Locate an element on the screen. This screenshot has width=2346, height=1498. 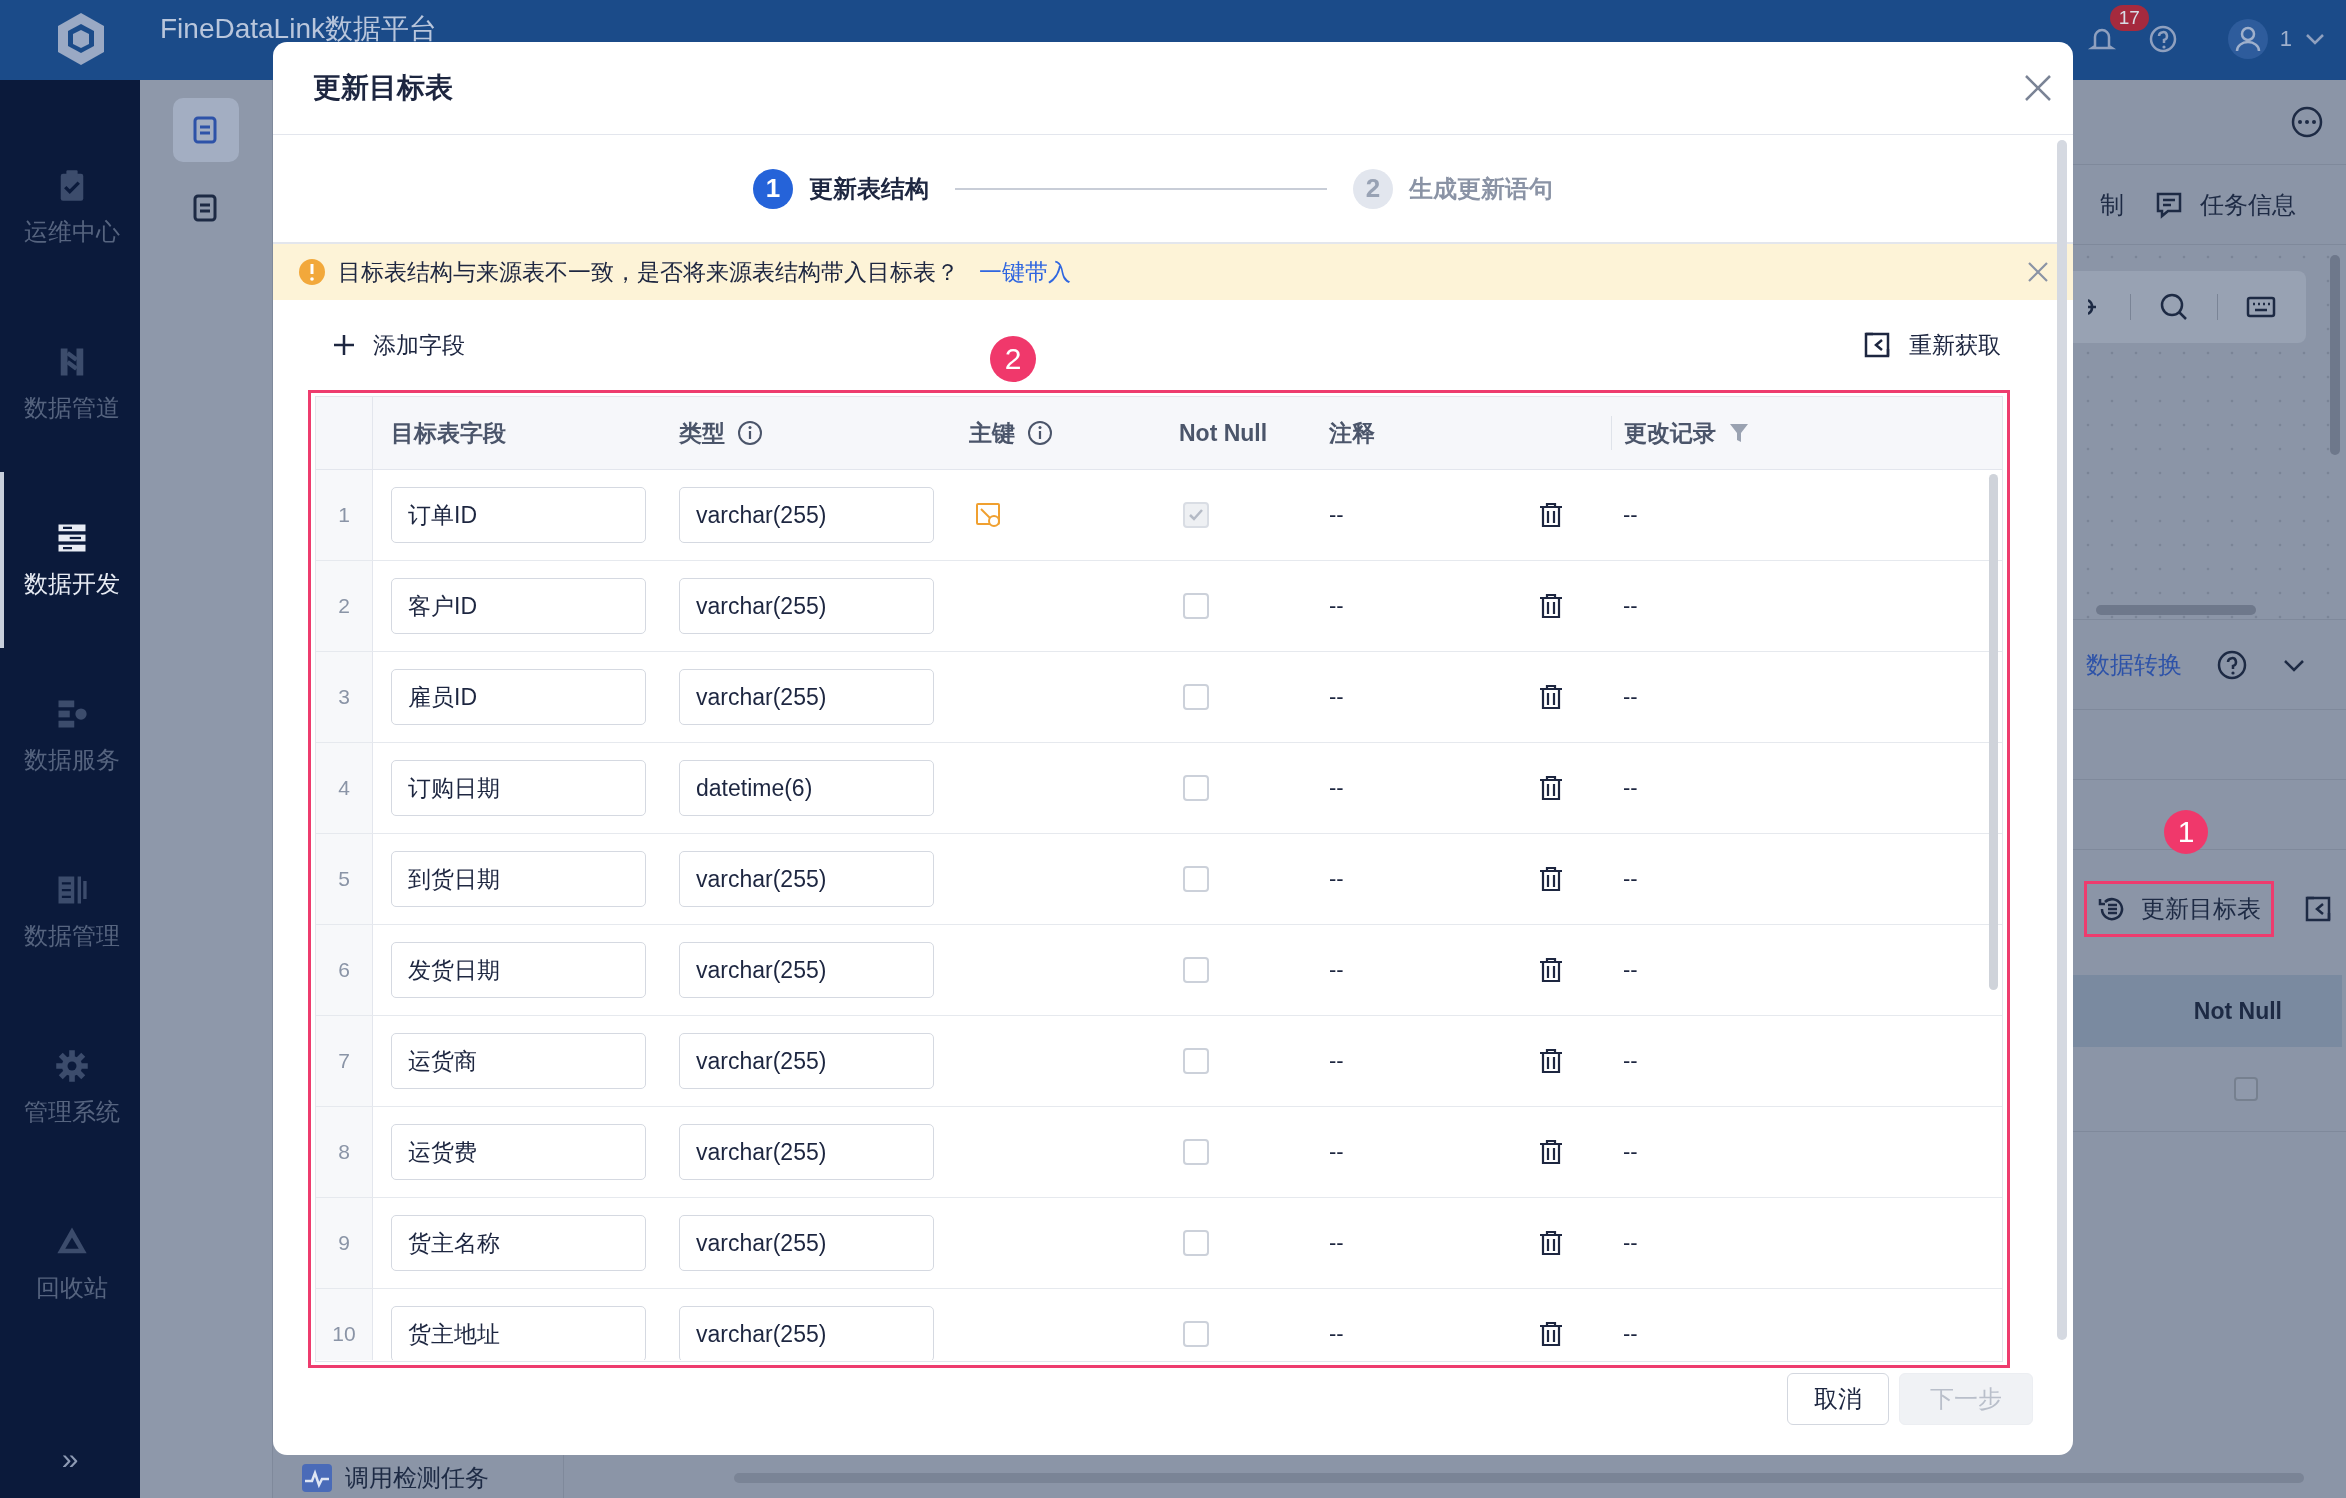
tab: 制 is located at coordinates (2112, 204).